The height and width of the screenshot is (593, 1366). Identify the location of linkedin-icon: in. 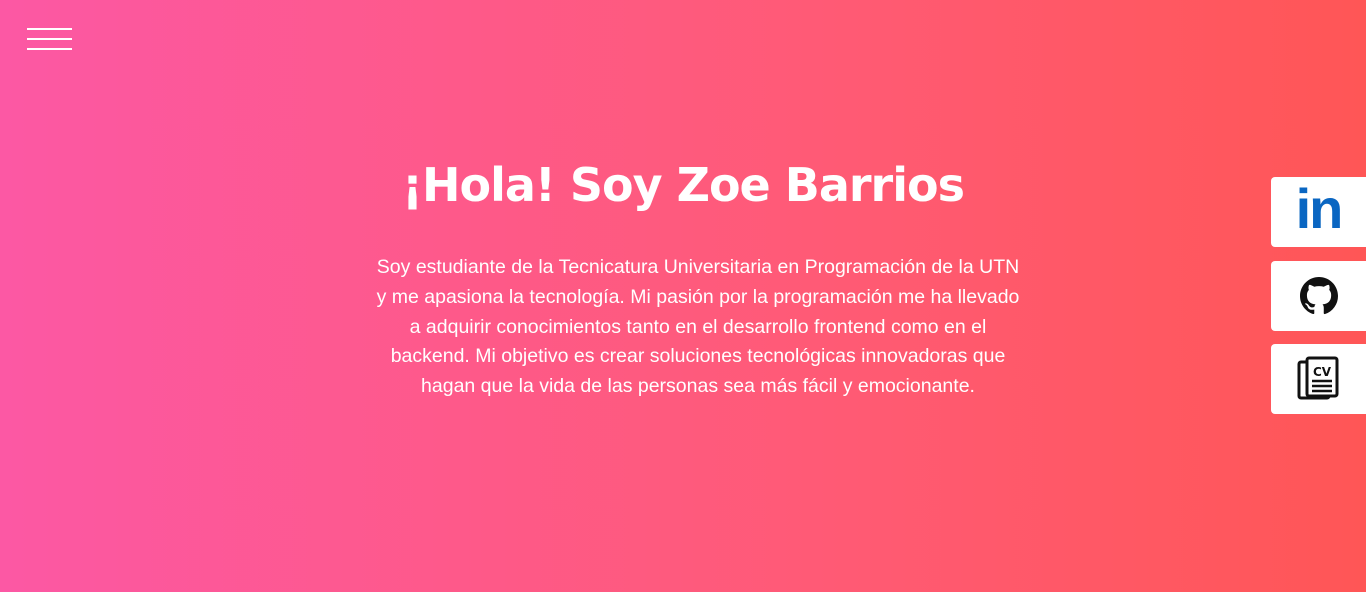
(1319, 208).